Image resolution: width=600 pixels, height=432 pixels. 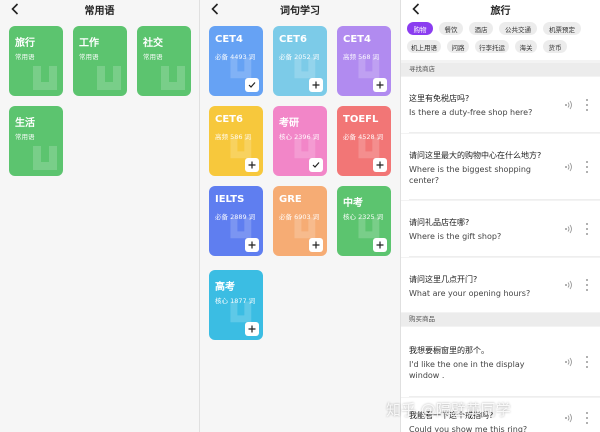 What do you see at coordinates (36, 61) in the screenshot?
I see `card-travel: 旅行 常用语` at bounding box center [36, 61].